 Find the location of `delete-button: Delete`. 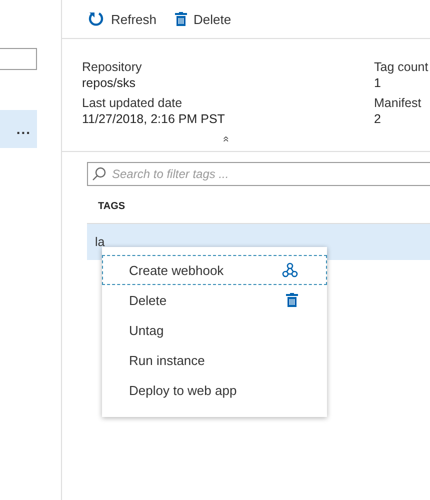

delete-button: Delete is located at coordinates (203, 19).